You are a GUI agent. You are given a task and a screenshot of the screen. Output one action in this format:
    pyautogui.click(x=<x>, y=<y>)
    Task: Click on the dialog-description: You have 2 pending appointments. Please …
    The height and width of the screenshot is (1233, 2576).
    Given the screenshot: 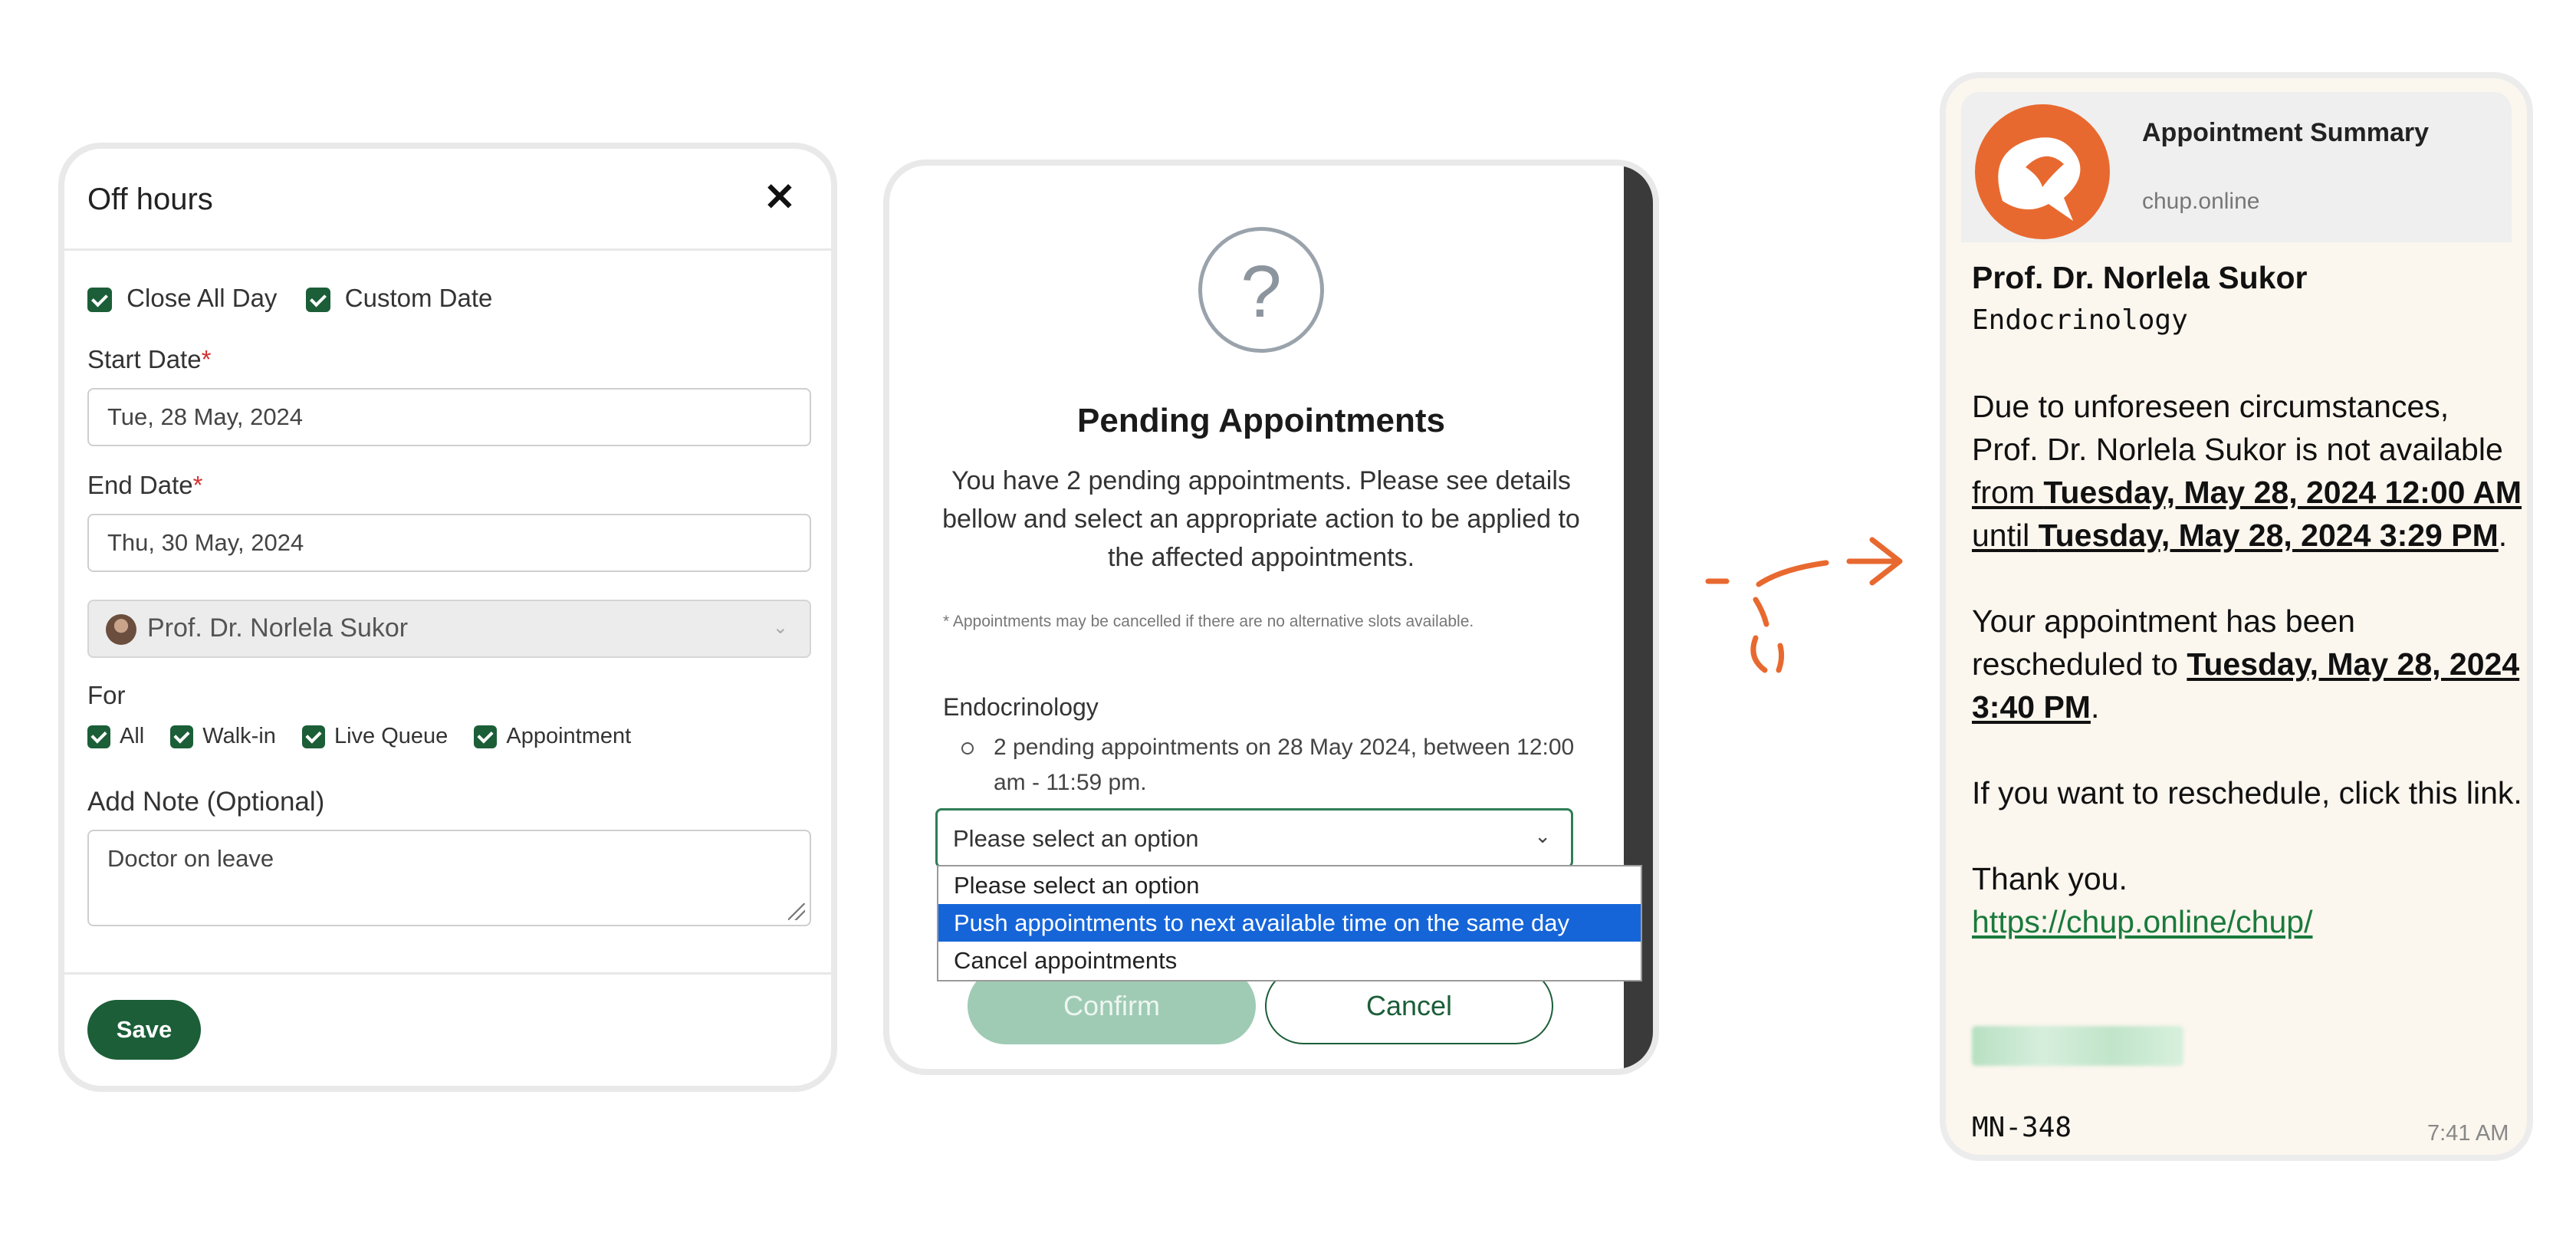 What is the action you would take?
    pyautogui.click(x=1261, y=519)
    